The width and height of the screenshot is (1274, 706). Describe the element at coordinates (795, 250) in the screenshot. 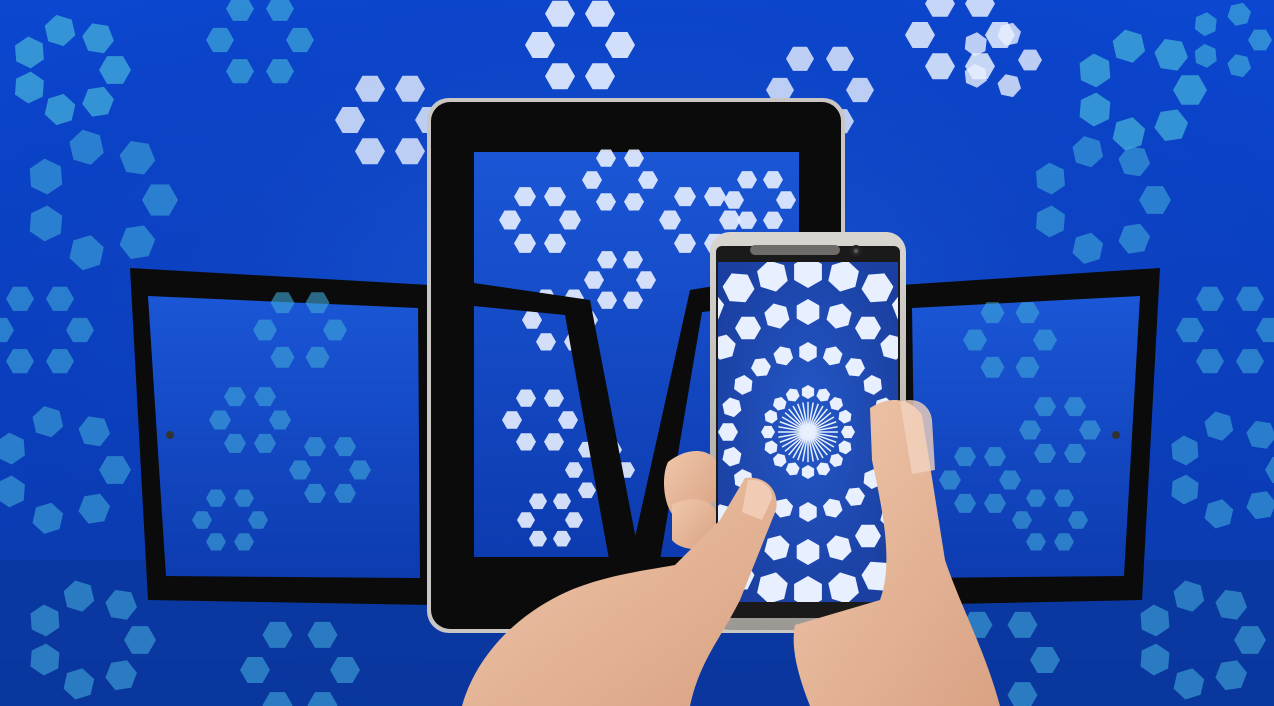

I see `speaker-grille-icon` at that location.